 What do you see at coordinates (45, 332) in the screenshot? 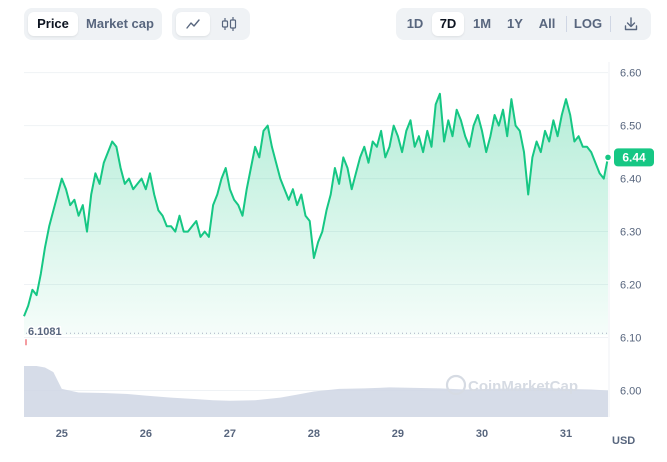
I see `reference-price-label: 6.1081` at bounding box center [45, 332].